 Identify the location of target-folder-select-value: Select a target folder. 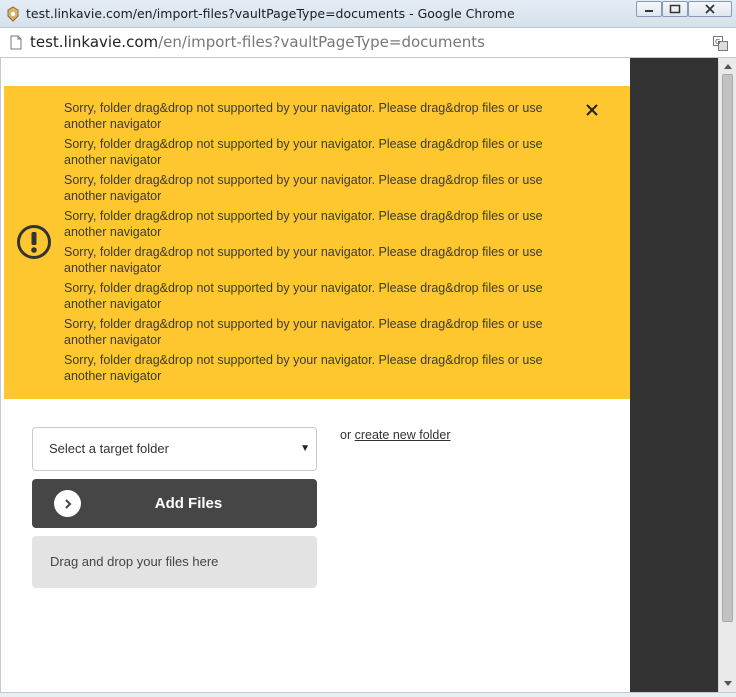
(109, 448).